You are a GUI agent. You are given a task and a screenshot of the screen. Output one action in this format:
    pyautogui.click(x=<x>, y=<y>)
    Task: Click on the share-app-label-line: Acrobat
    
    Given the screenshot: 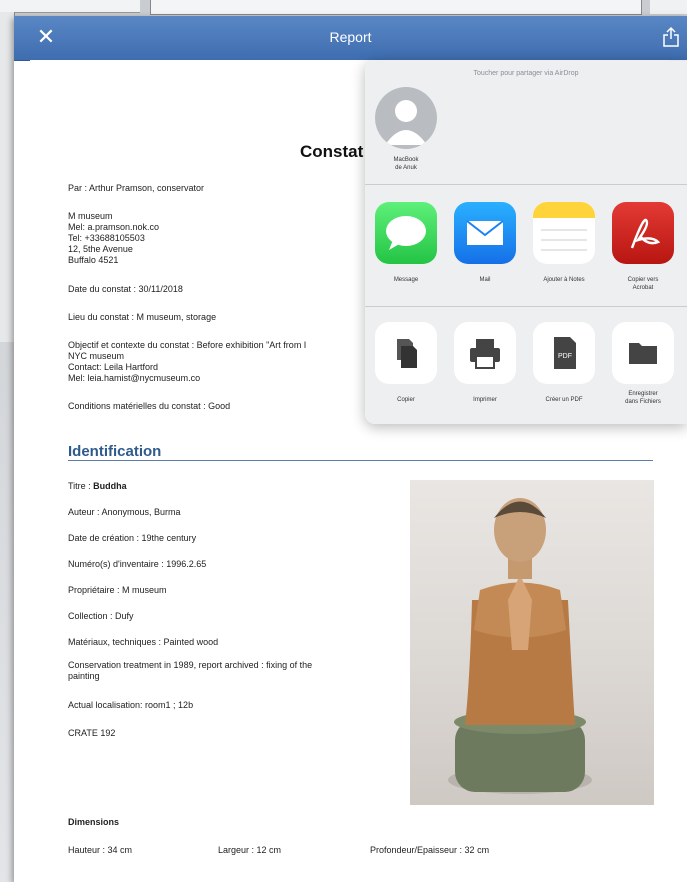 What is the action you would take?
    pyautogui.click(x=643, y=288)
    